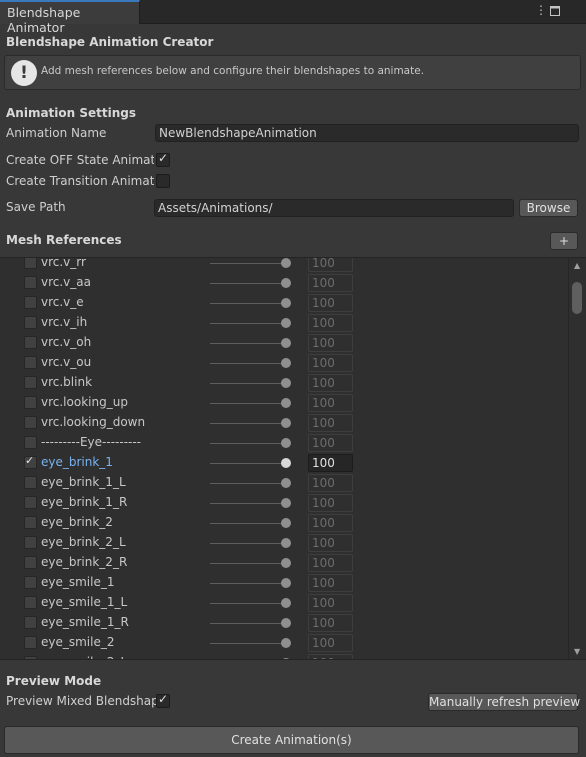 The height and width of the screenshot is (757, 586). What do you see at coordinates (564, 241) in the screenshot?
I see `add-mesh-button: +` at bounding box center [564, 241].